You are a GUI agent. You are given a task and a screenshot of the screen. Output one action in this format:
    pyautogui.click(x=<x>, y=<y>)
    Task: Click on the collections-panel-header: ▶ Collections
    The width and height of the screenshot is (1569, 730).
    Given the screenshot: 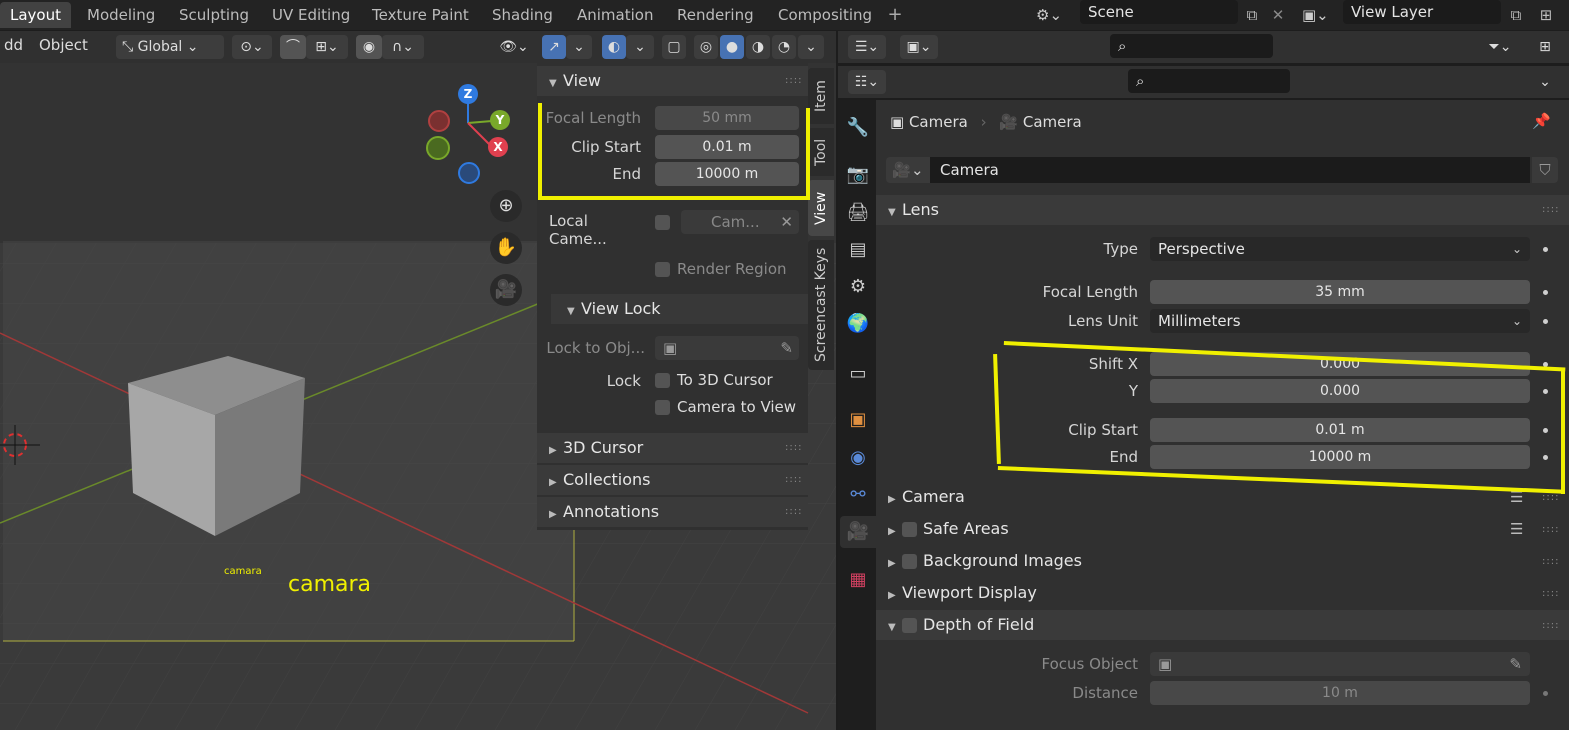 What is the action you would take?
    pyautogui.click(x=672, y=480)
    